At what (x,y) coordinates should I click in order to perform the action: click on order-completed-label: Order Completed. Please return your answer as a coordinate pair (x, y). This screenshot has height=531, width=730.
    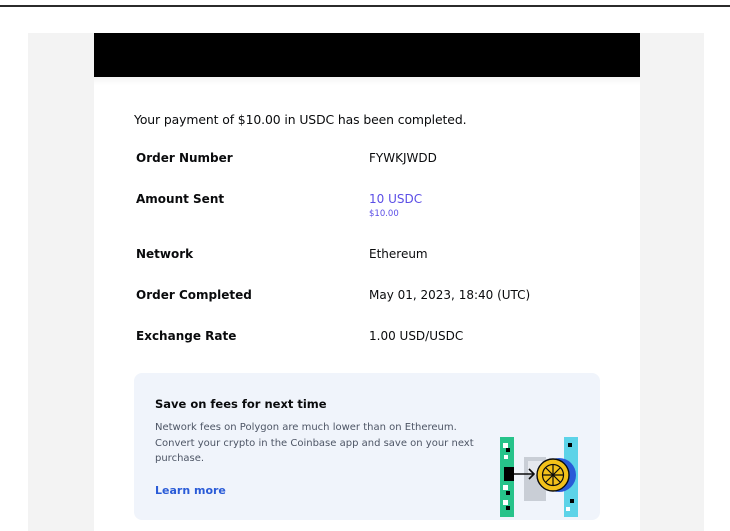
    Looking at the image, I should click on (194, 295).